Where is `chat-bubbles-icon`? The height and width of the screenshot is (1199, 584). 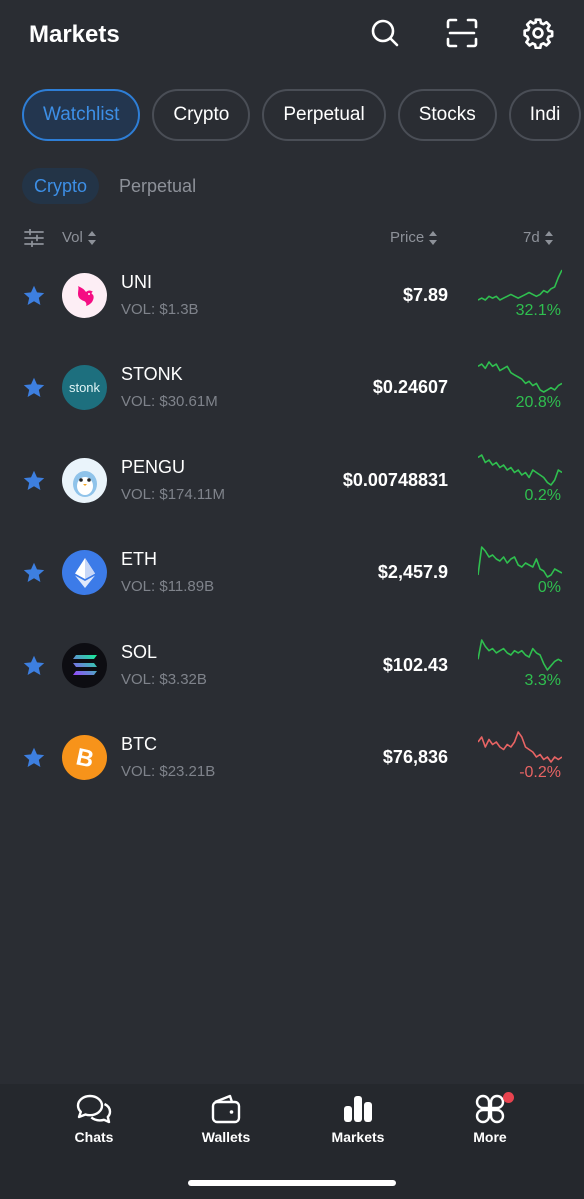
chat-bubbles-icon is located at coordinates (94, 1109).